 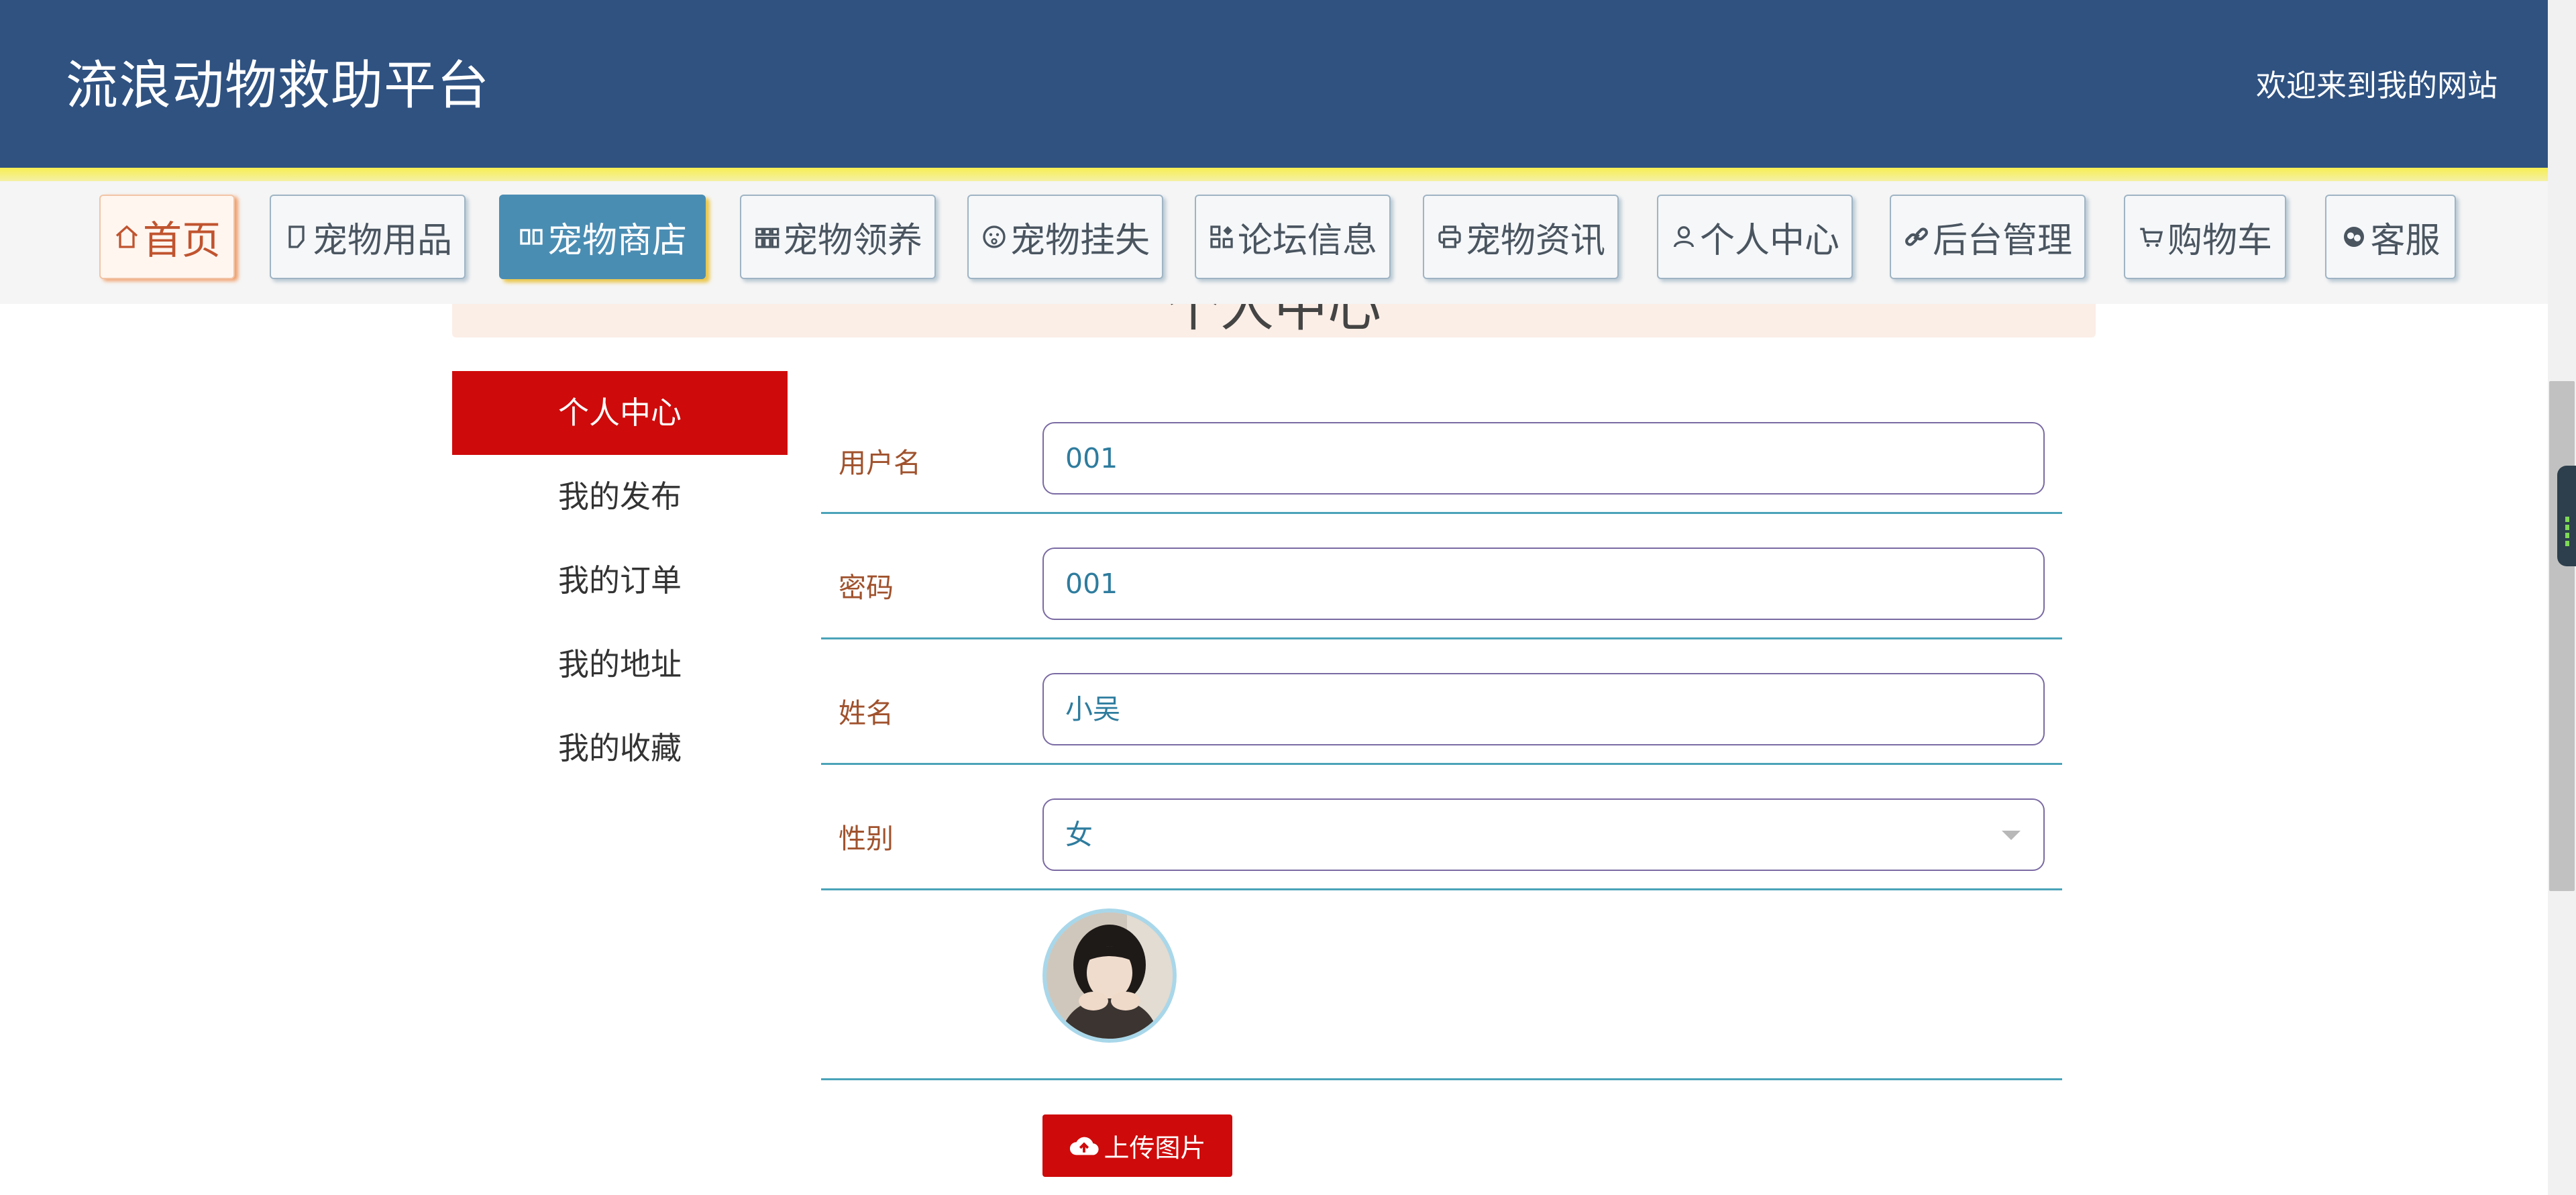 What do you see at coordinates (994, 236) in the screenshot?
I see `smile-icon` at bounding box center [994, 236].